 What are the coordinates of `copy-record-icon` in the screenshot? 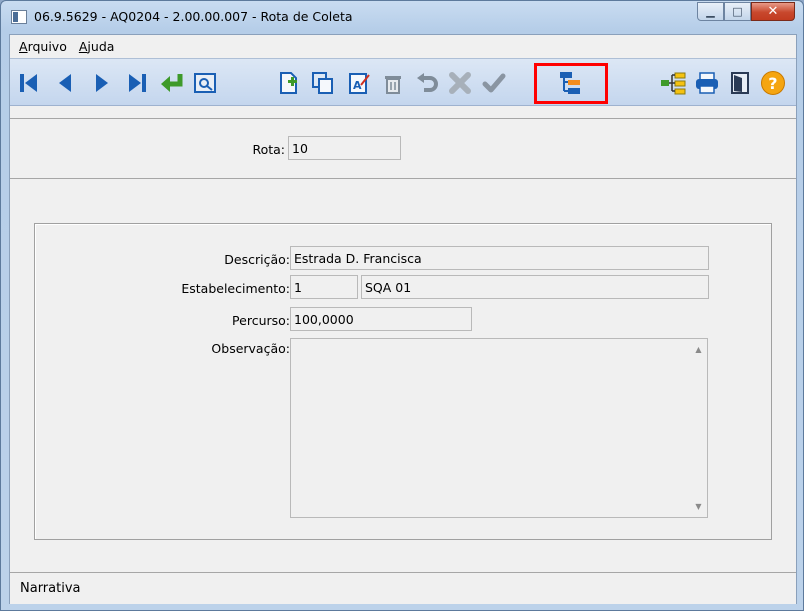 It's located at (323, 83).